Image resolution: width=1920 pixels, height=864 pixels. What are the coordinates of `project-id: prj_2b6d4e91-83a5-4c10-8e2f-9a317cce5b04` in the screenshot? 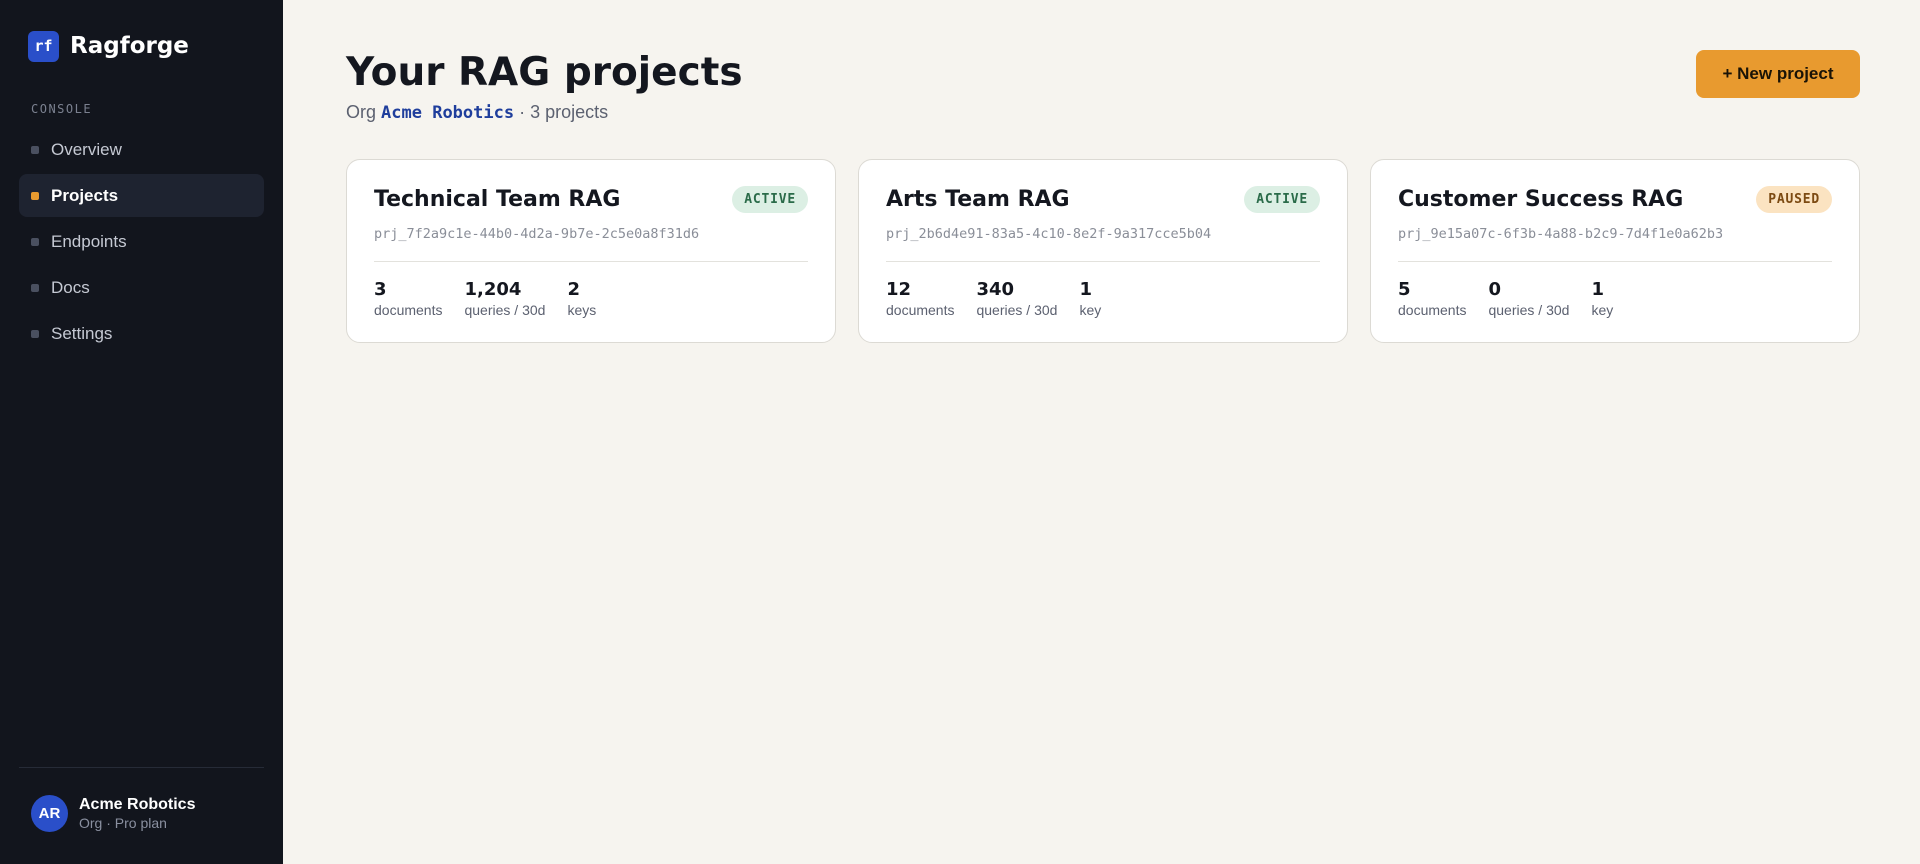 It's located at (1049, 234).